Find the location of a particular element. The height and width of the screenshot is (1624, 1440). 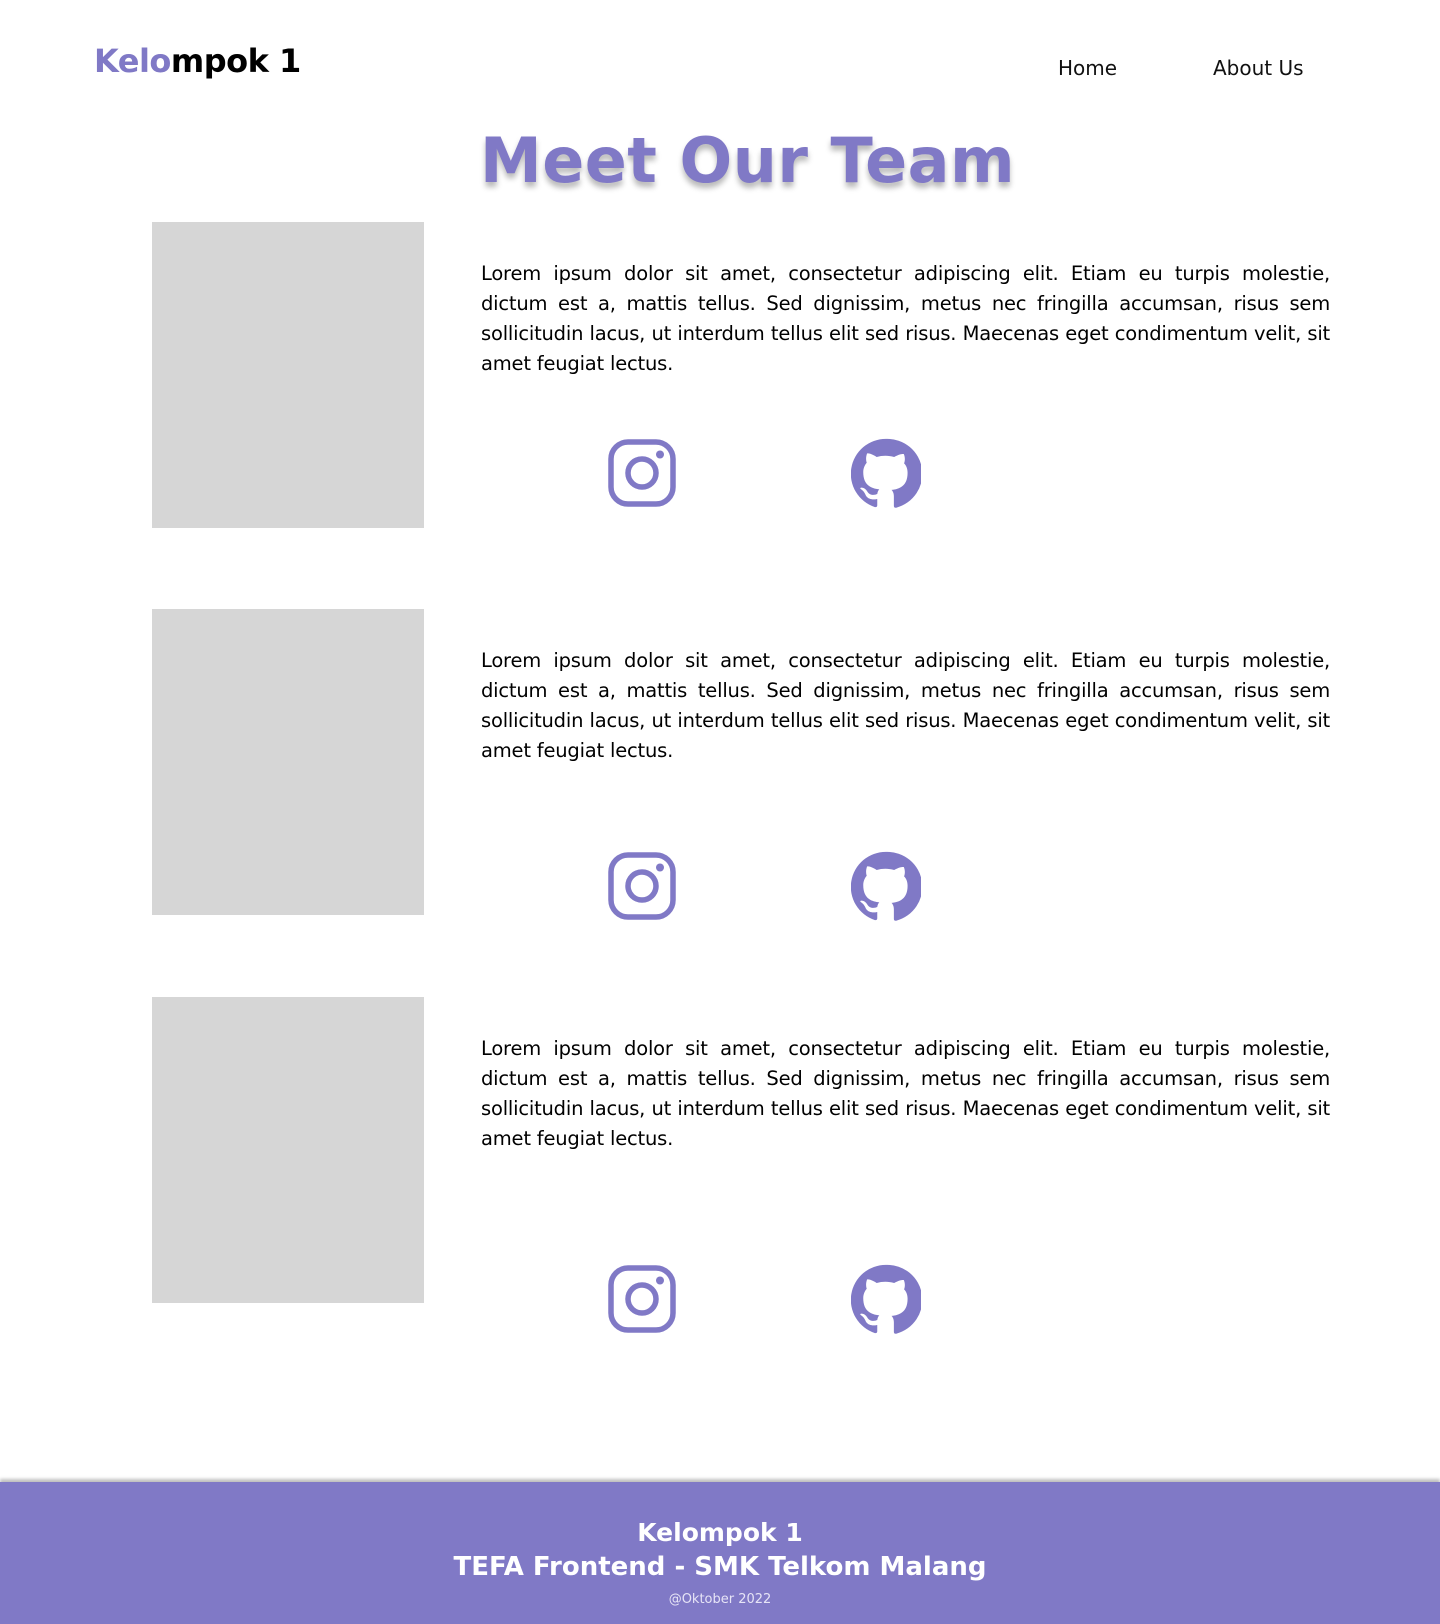

footer-title: Kelompok 1 is located at coordinates (720, 1532).